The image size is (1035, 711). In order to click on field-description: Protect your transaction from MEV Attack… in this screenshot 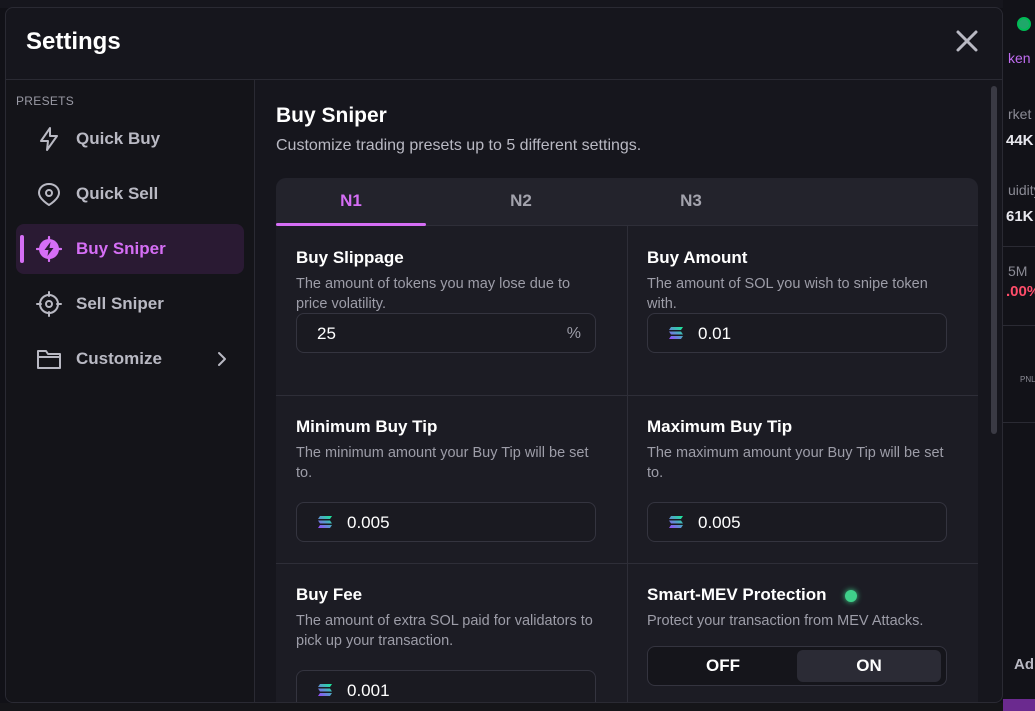, I will do `click(785, 621)`.